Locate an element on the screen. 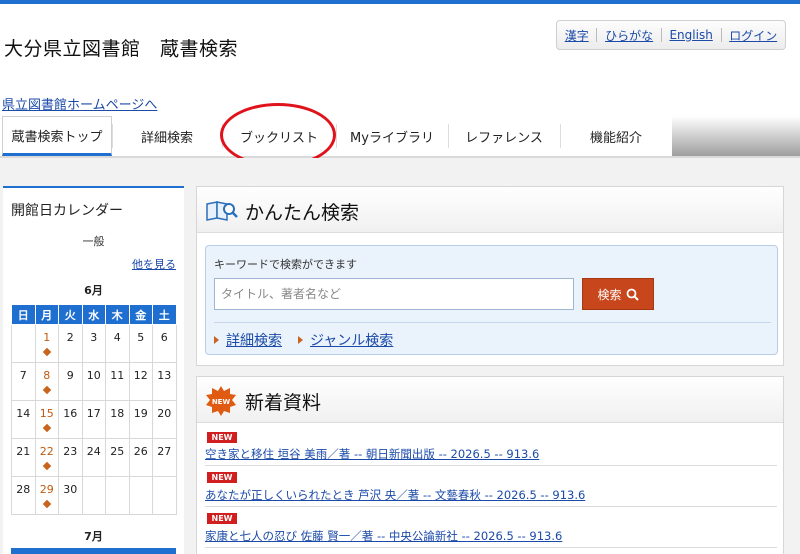 The height and width of the screenshot is (554, 800). language-switcher: 漢字 ひらがな English ログイン is located at coordinates (671, 35).